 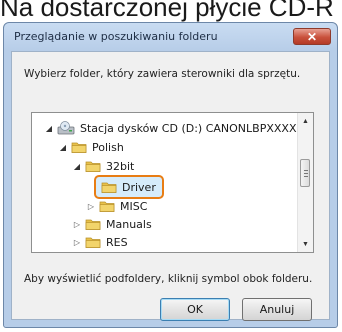 I want to click on tree-scrollbar: ▲ ▼, so click(x=305, y=182).